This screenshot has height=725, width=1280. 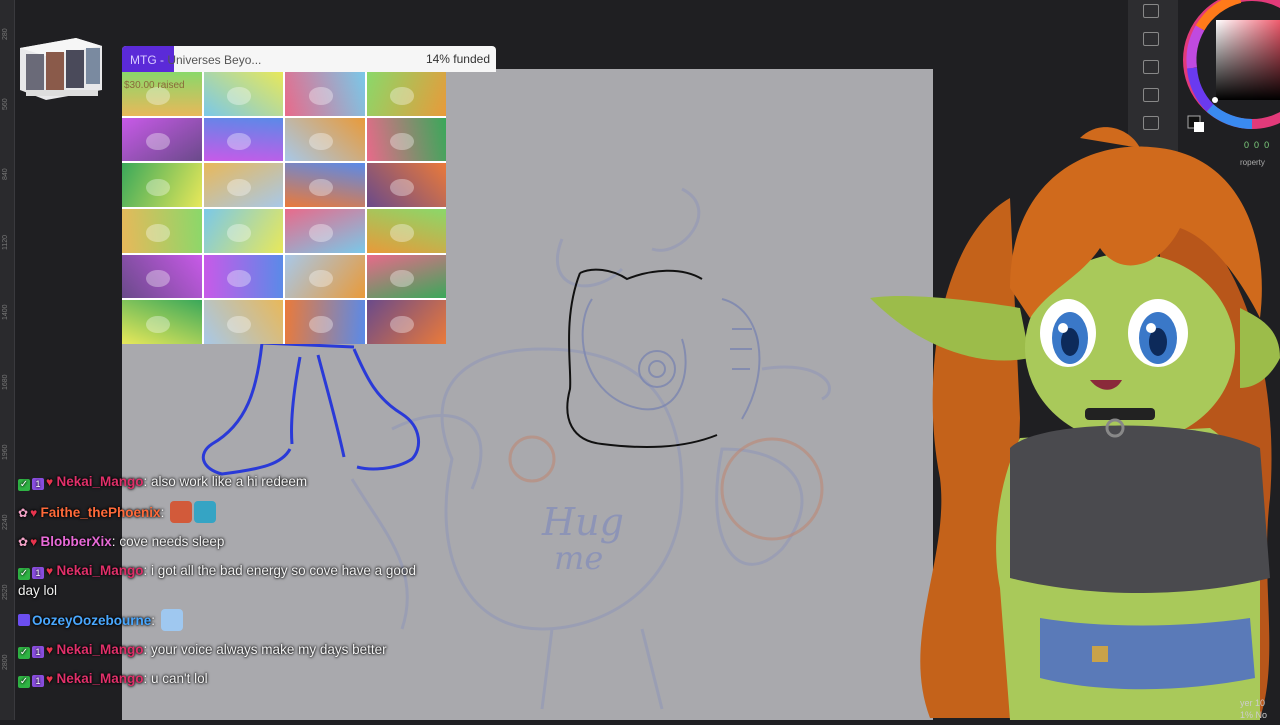 What do you see at coordinates (5, 592) in the screenshot?
I see `ruler-tick: 2520` at bounding box center [5, 592].